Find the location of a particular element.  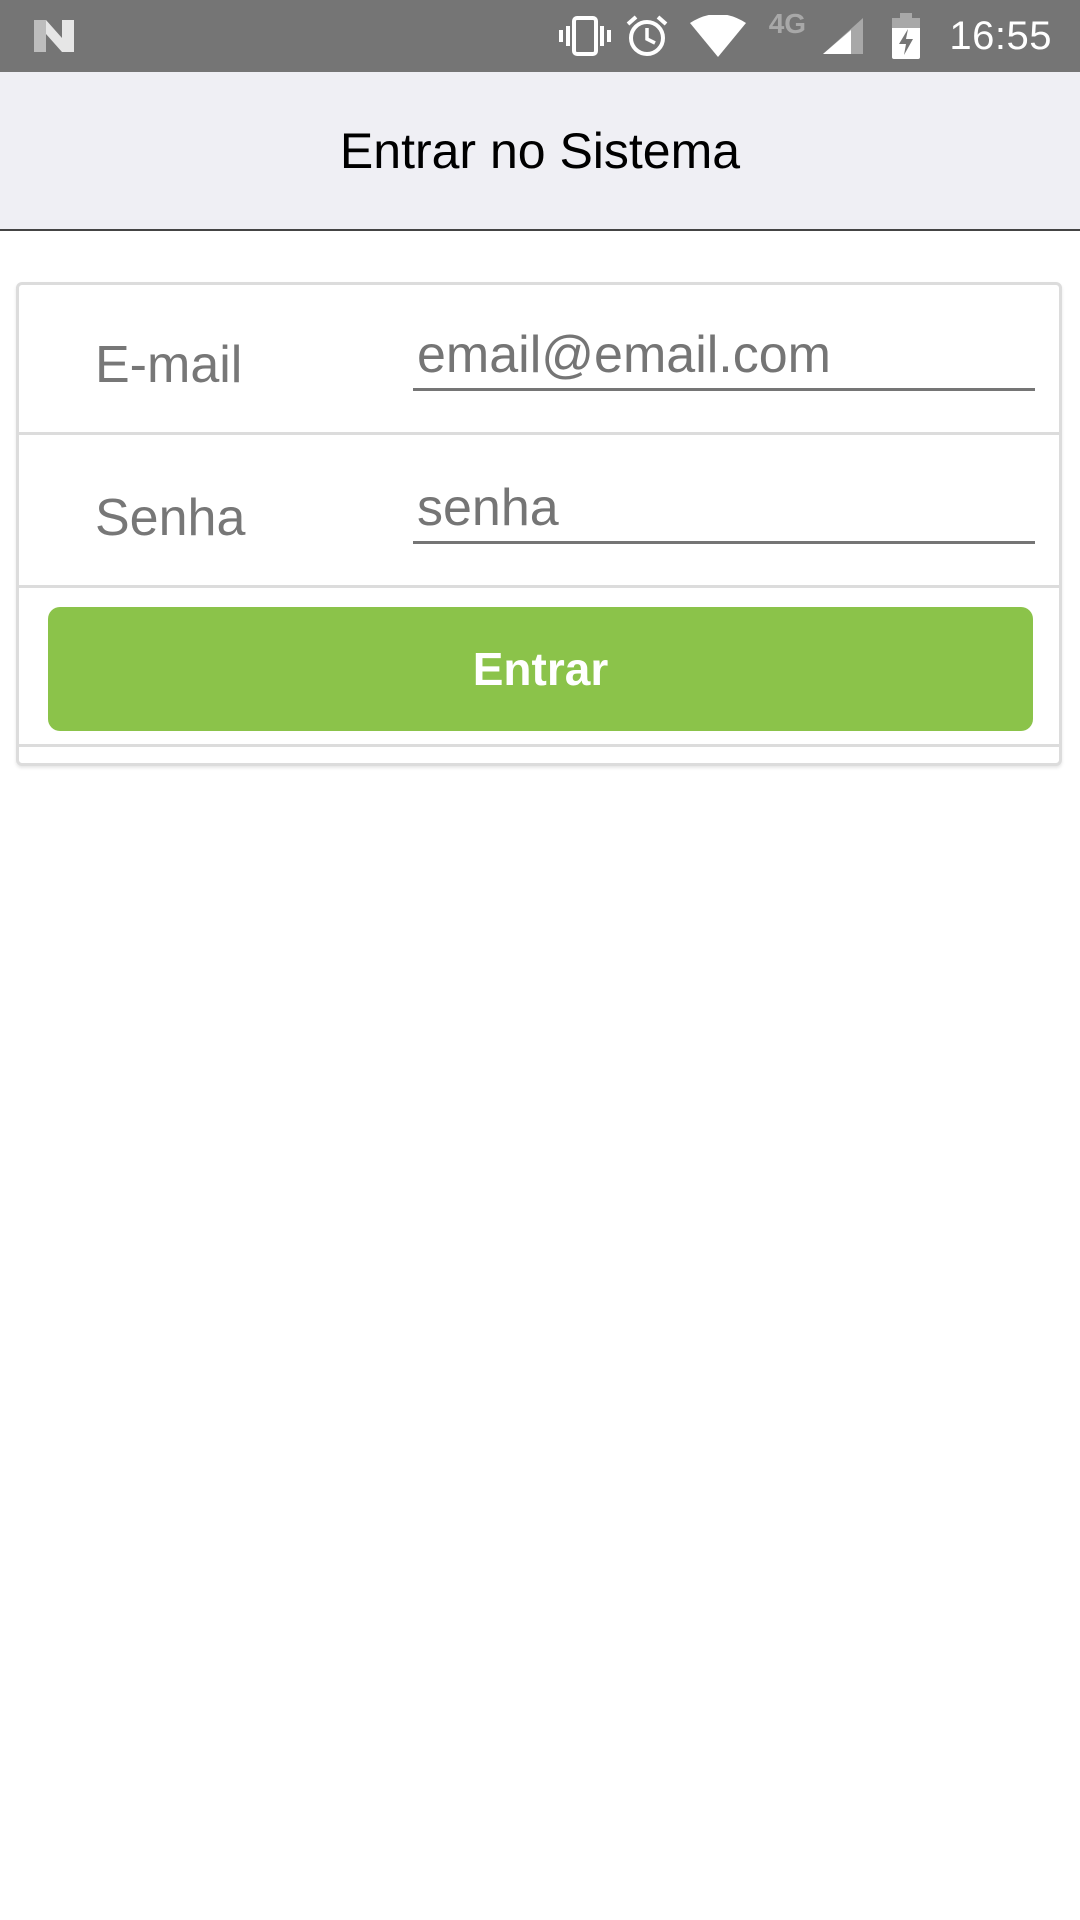

page-title: Entrar no Sistema is located at coordinates (540, 150).